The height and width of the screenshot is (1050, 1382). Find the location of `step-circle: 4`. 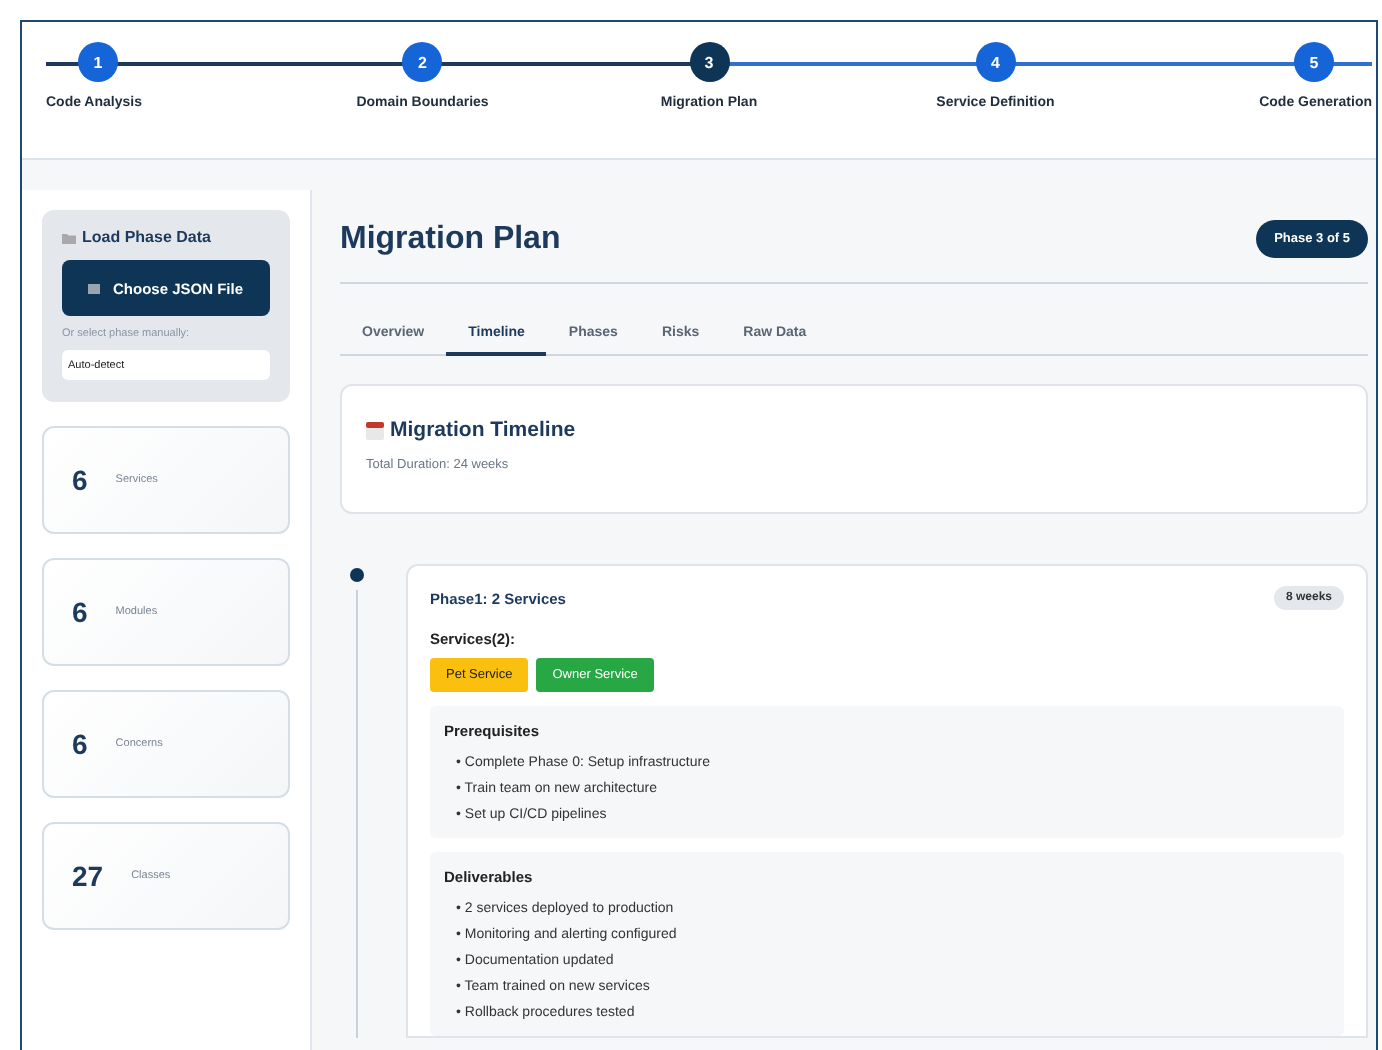

step-circle: 4 is located at coordinates (995, 62).